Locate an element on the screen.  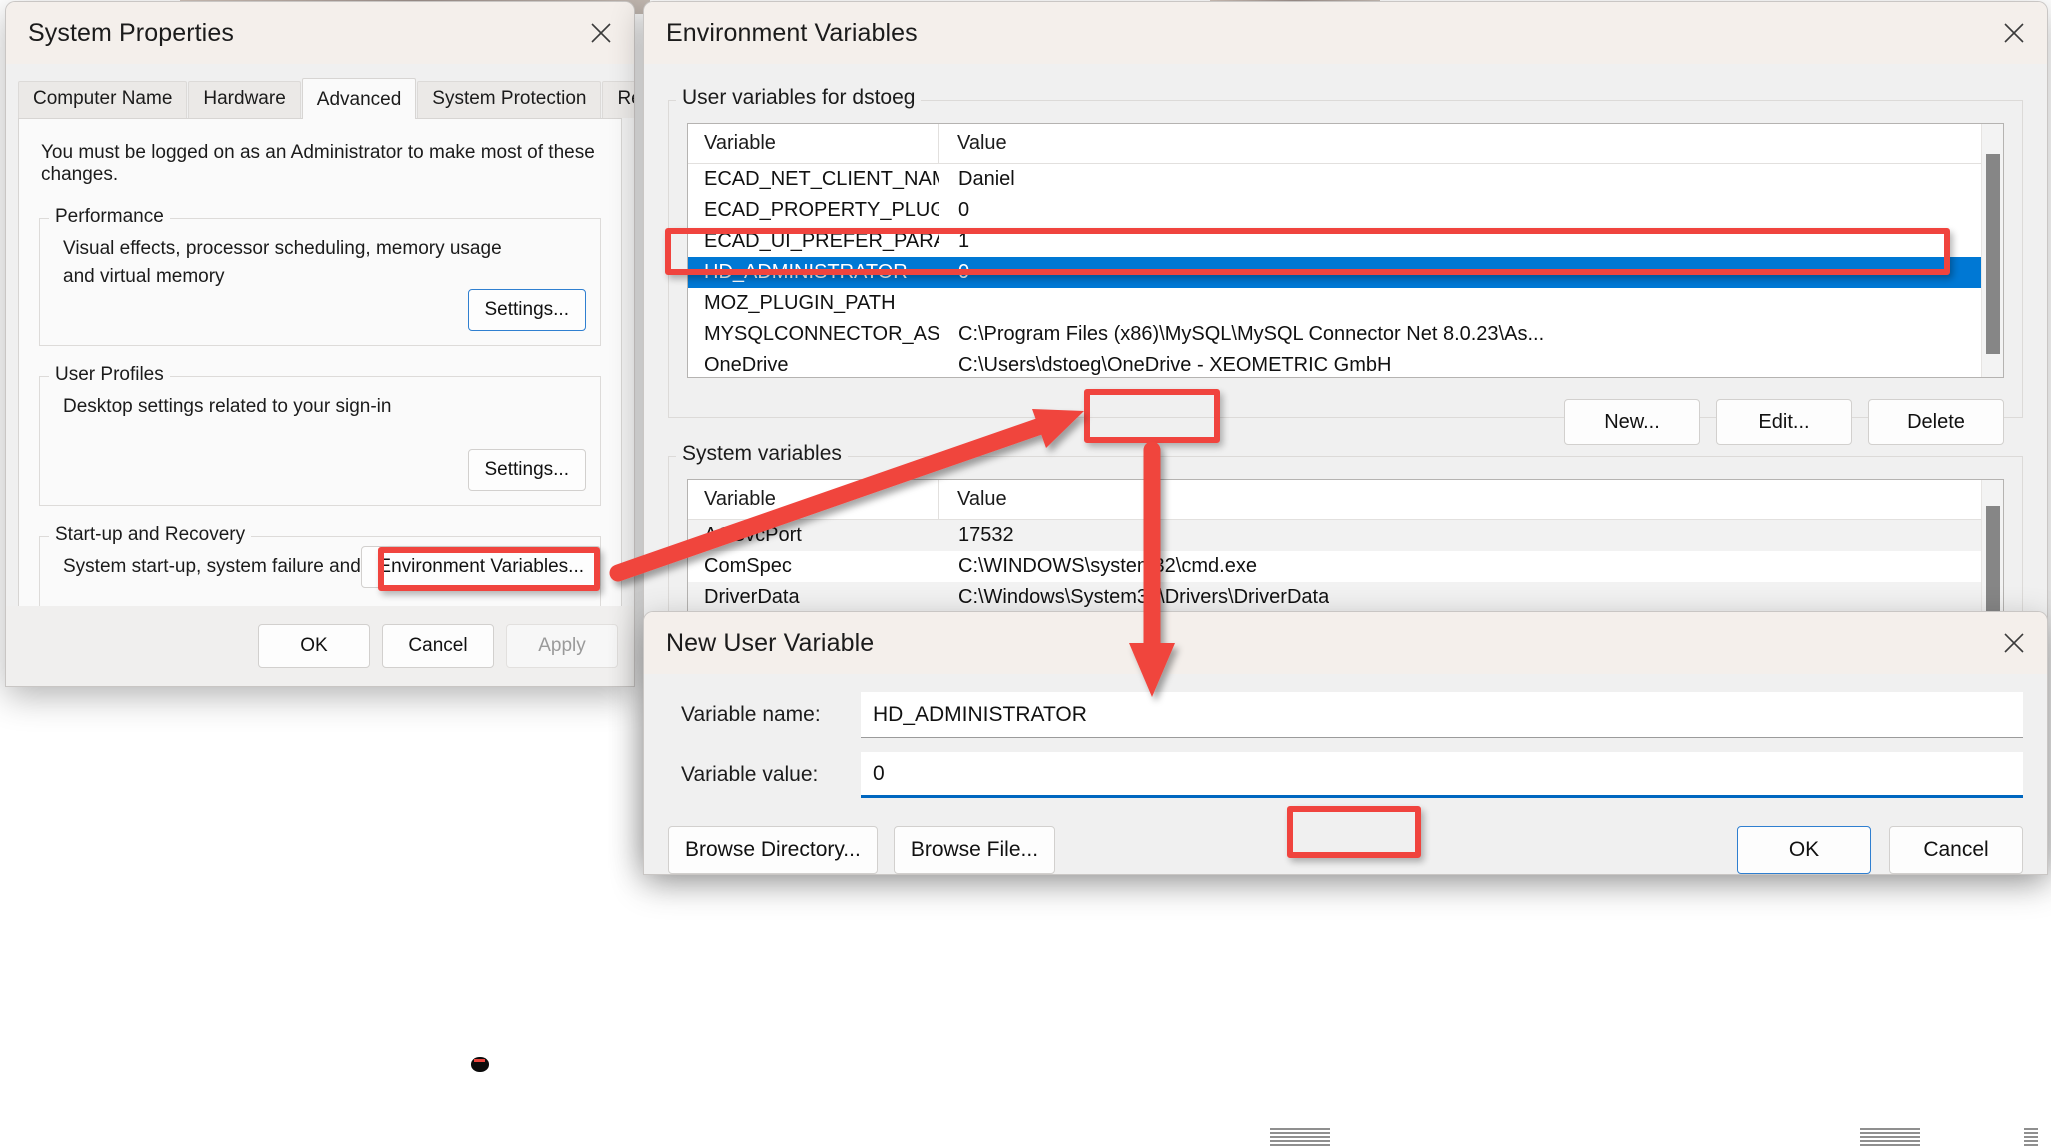
new-user-variable-title: New User Variable is located at coordinates (770, 642).